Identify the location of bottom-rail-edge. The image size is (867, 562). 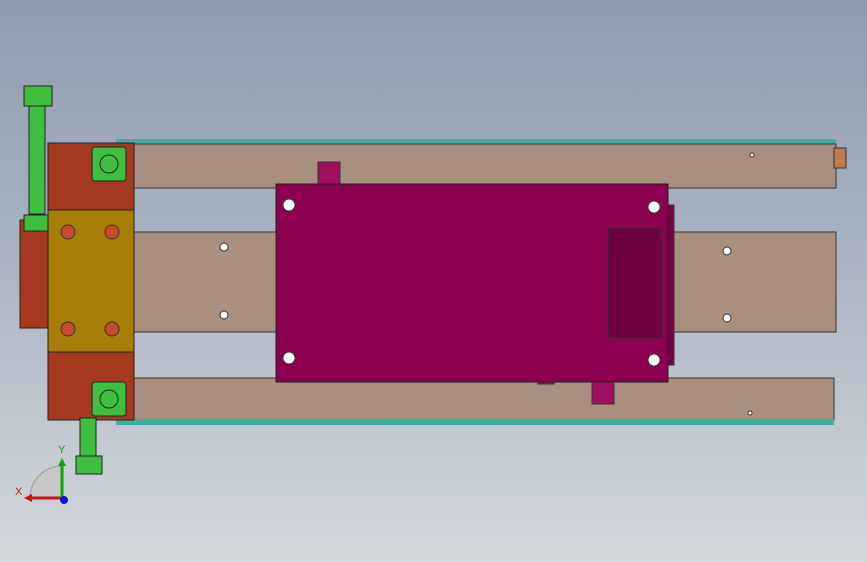
(475, 422).